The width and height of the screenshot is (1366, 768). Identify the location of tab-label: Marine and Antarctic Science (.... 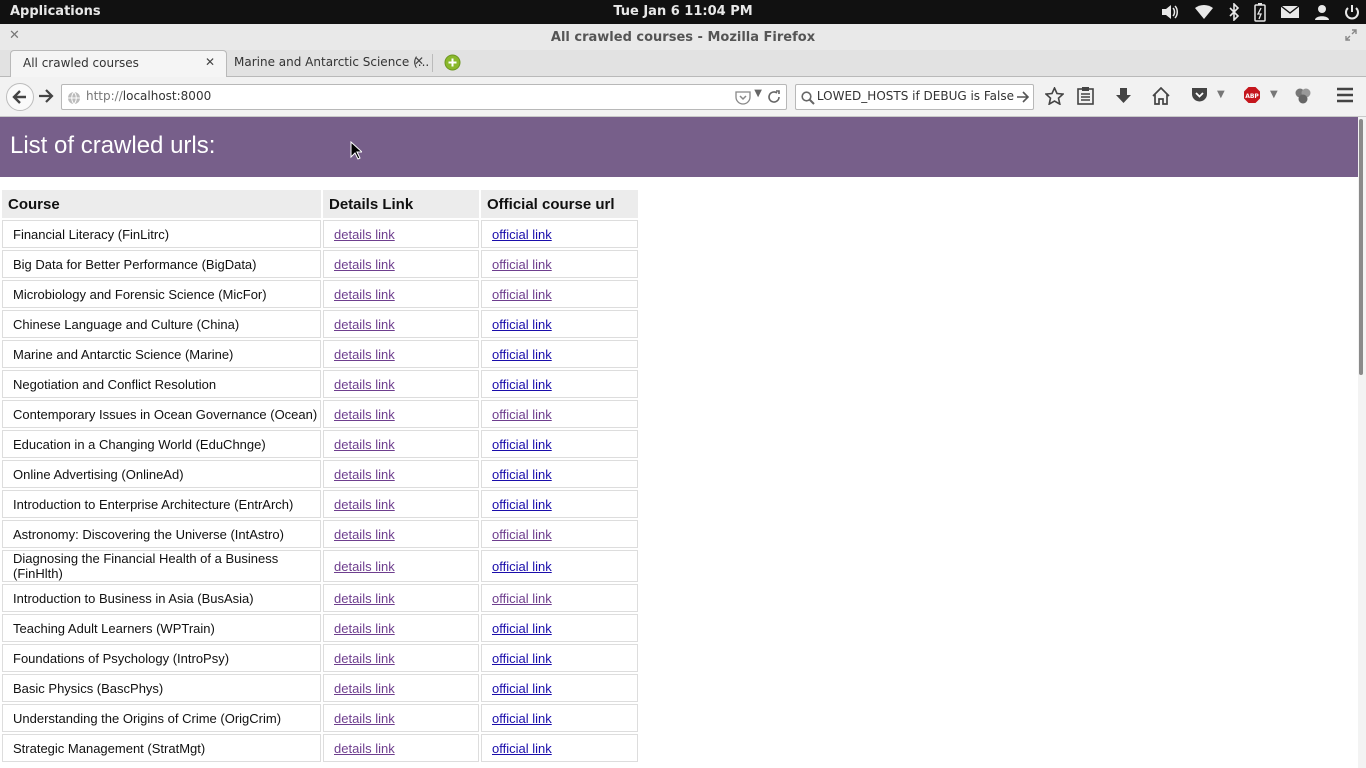
(332, 62).